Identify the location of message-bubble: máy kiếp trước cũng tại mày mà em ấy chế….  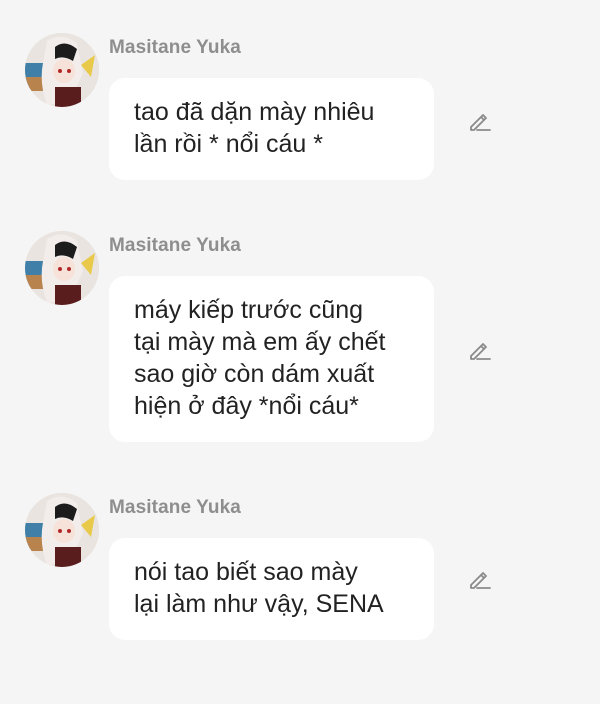
(271, 359).